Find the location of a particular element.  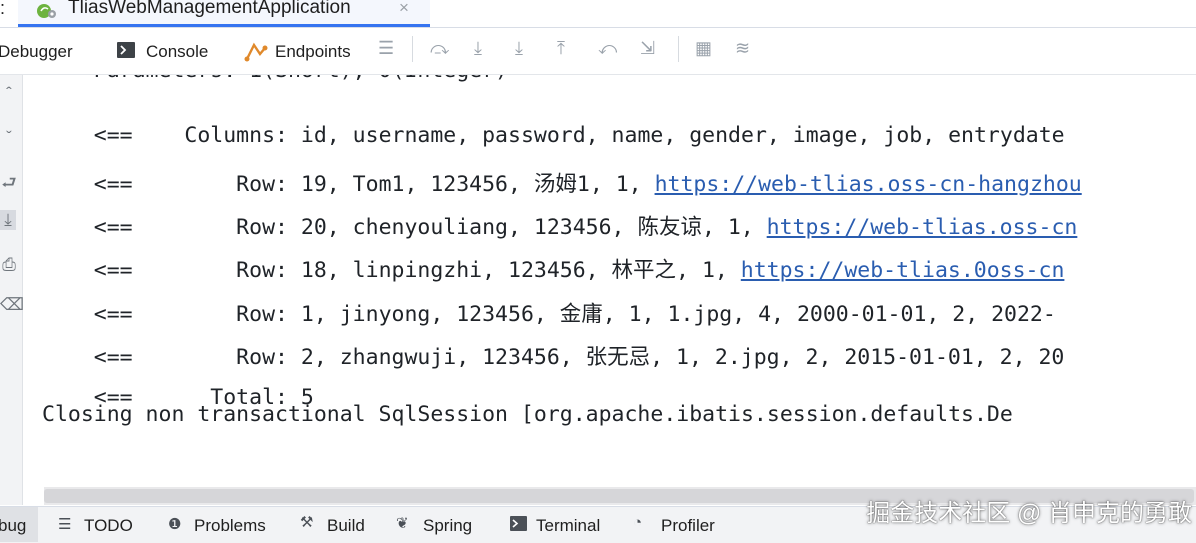

tab-endpoints: Endpoints is located at coordinates (313, 52).